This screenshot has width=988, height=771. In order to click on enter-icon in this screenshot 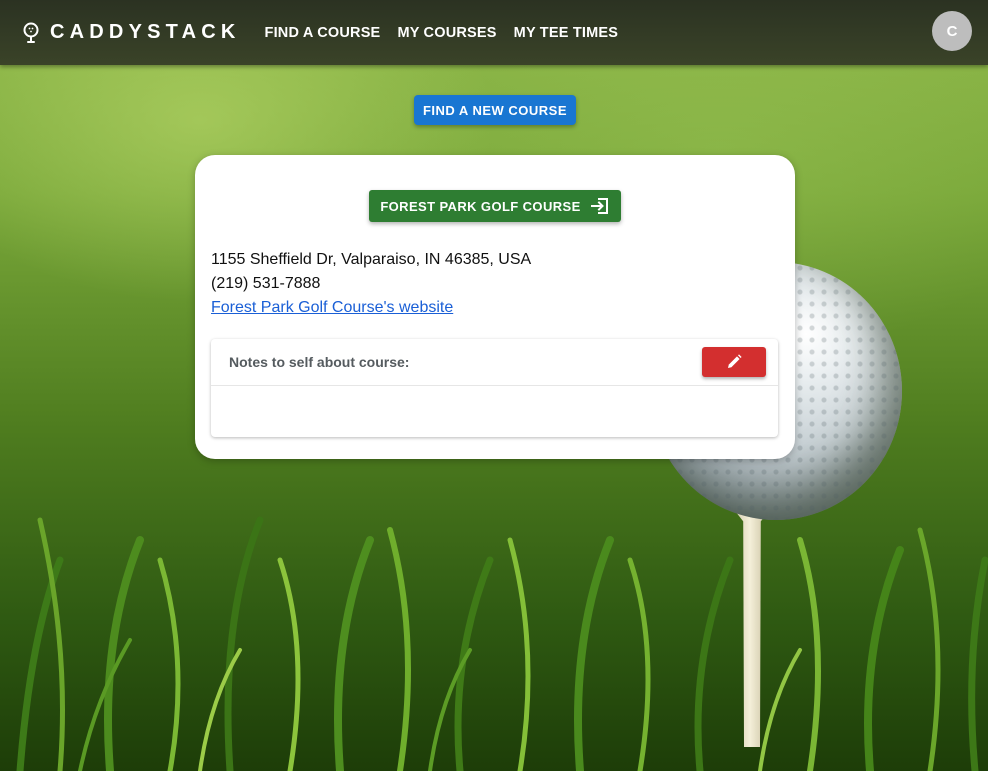, I will do `click(599, 206)`.